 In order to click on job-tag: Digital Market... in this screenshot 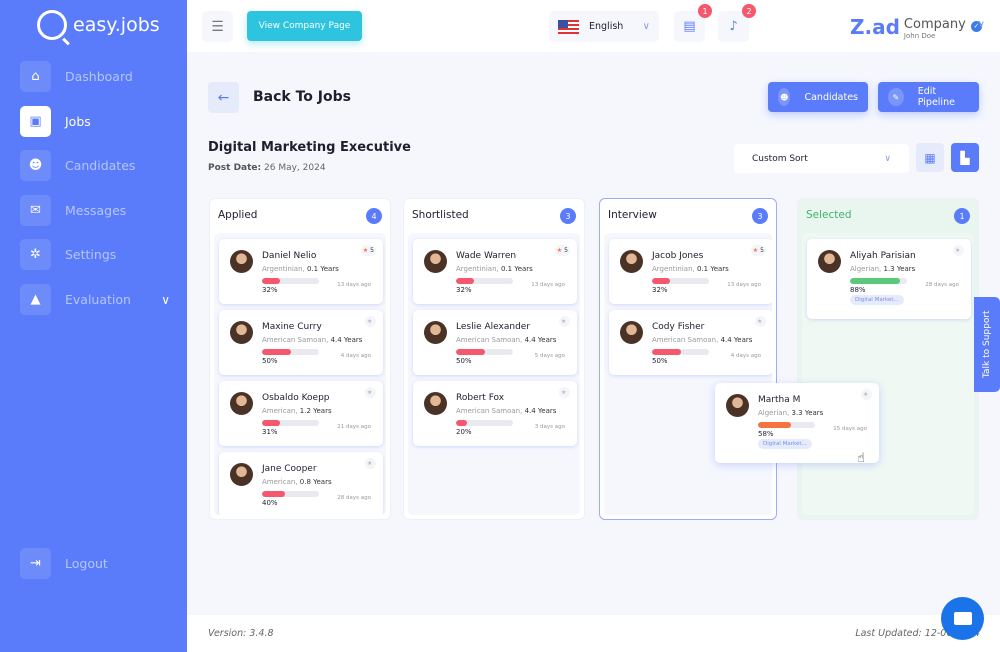, I will do `click(785, 444)`.